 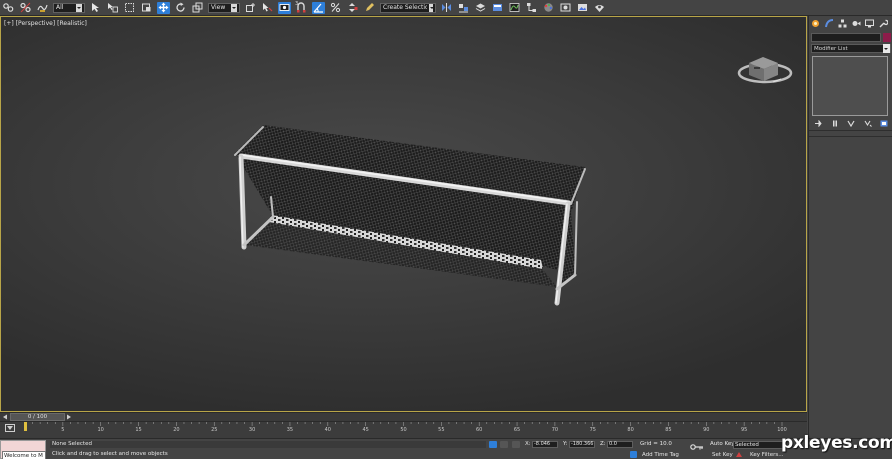 What do you see at coordinates (5, 417) in the screenshot?
I see `previous-frame-icon` at bounding box center [5, 417].